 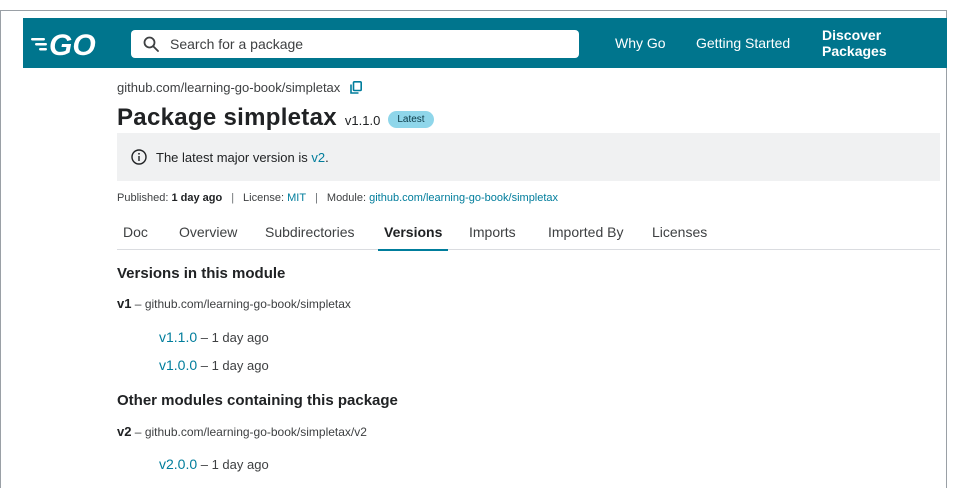 I want to click on nav-why-go: Why Go, so click(x=640, y=43).